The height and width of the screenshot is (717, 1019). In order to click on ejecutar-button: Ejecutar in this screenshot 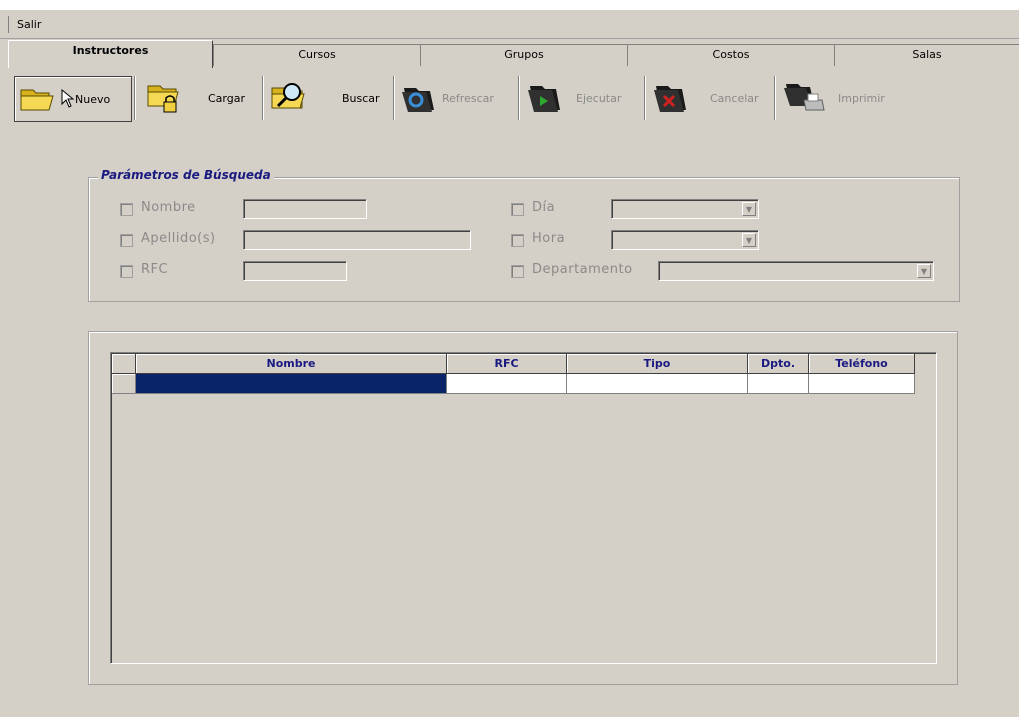, I will do `click(582, 98)`.